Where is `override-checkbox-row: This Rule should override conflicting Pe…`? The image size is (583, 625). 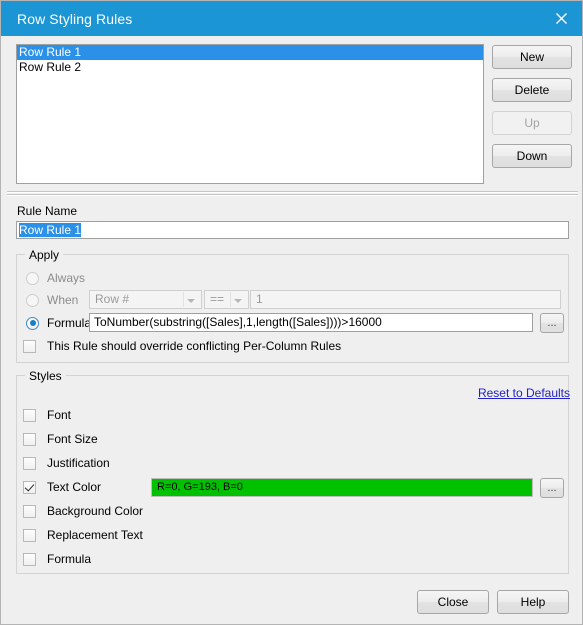 override-checkbox-row: This Rule should override conflicting Pe… is located at coordinates (182, 346).